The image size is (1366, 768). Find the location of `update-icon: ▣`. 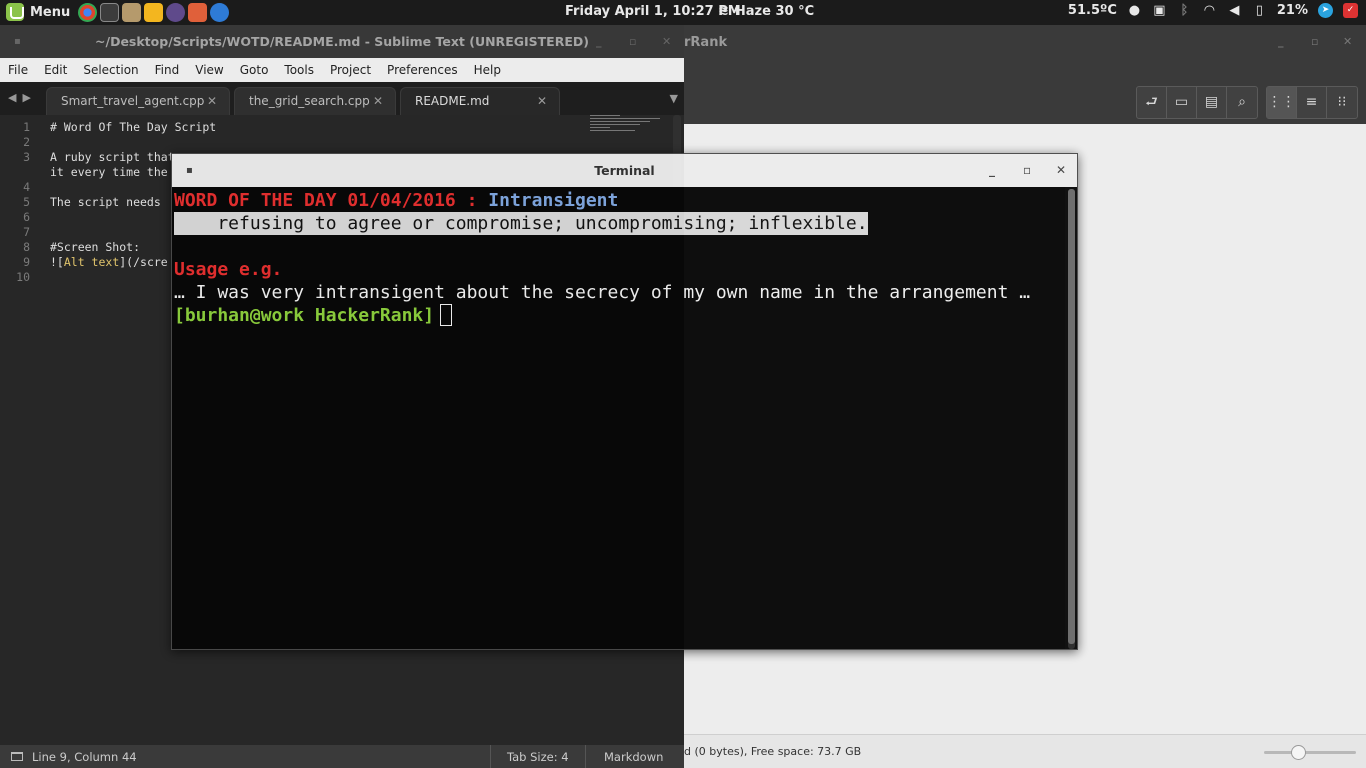

update-icon: ▣ is located at coordinates (1159, 10).